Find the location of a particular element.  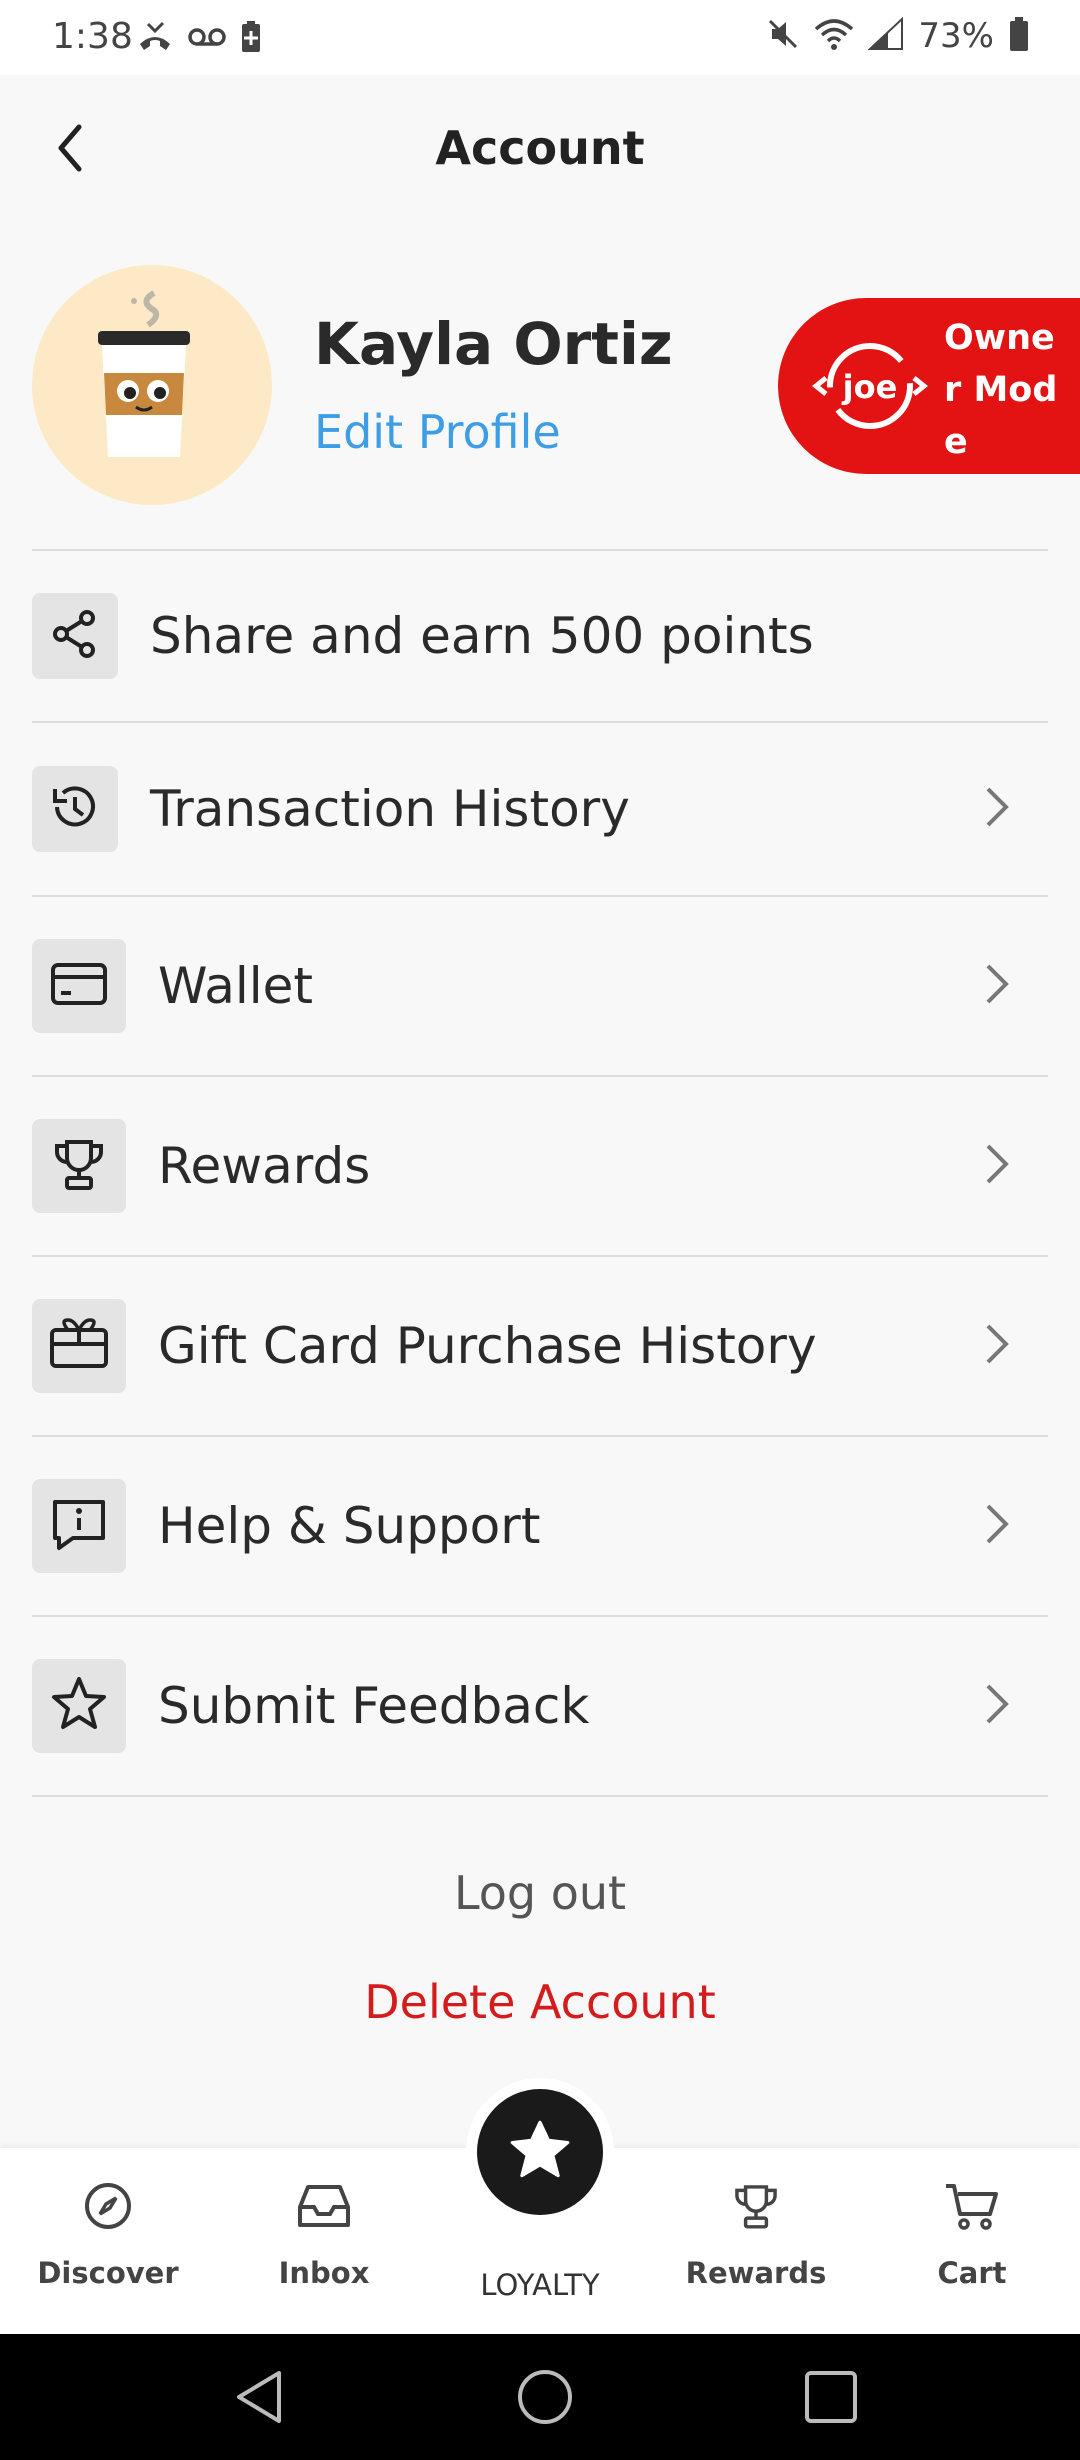

nav-label: Cart is located at coordinates (972, 2273).